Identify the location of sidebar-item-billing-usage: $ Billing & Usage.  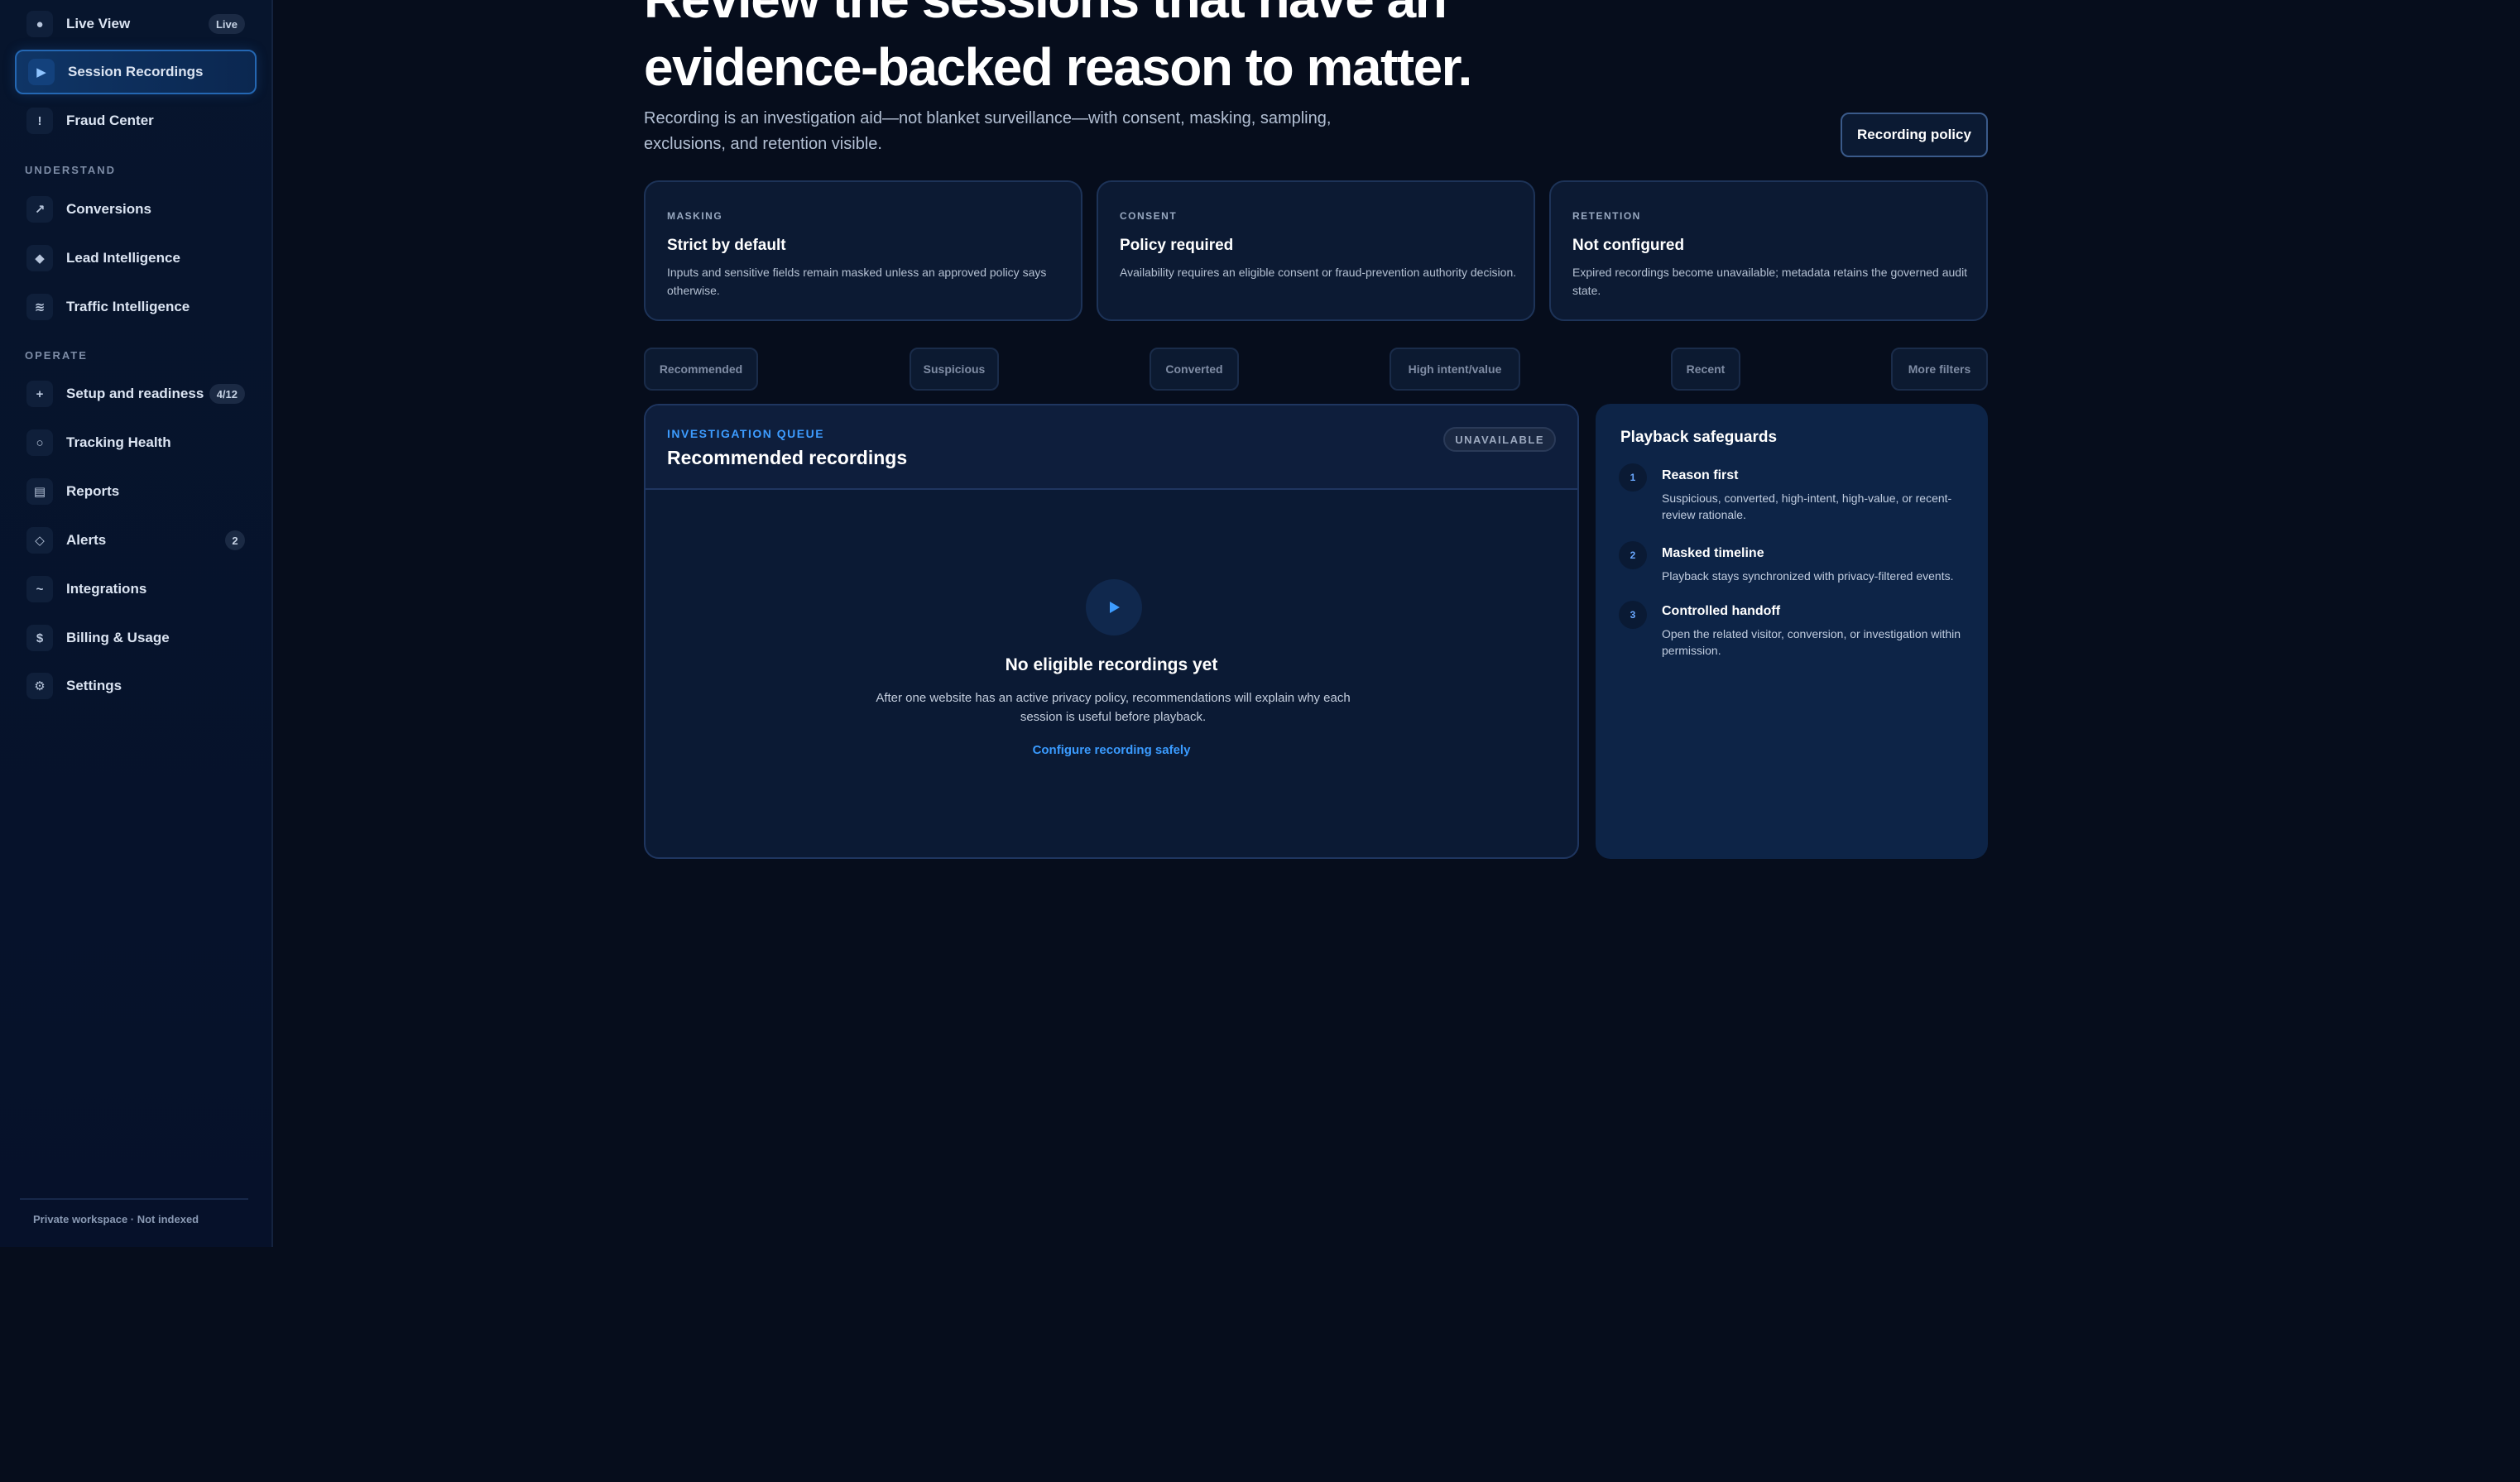
(136, 638).